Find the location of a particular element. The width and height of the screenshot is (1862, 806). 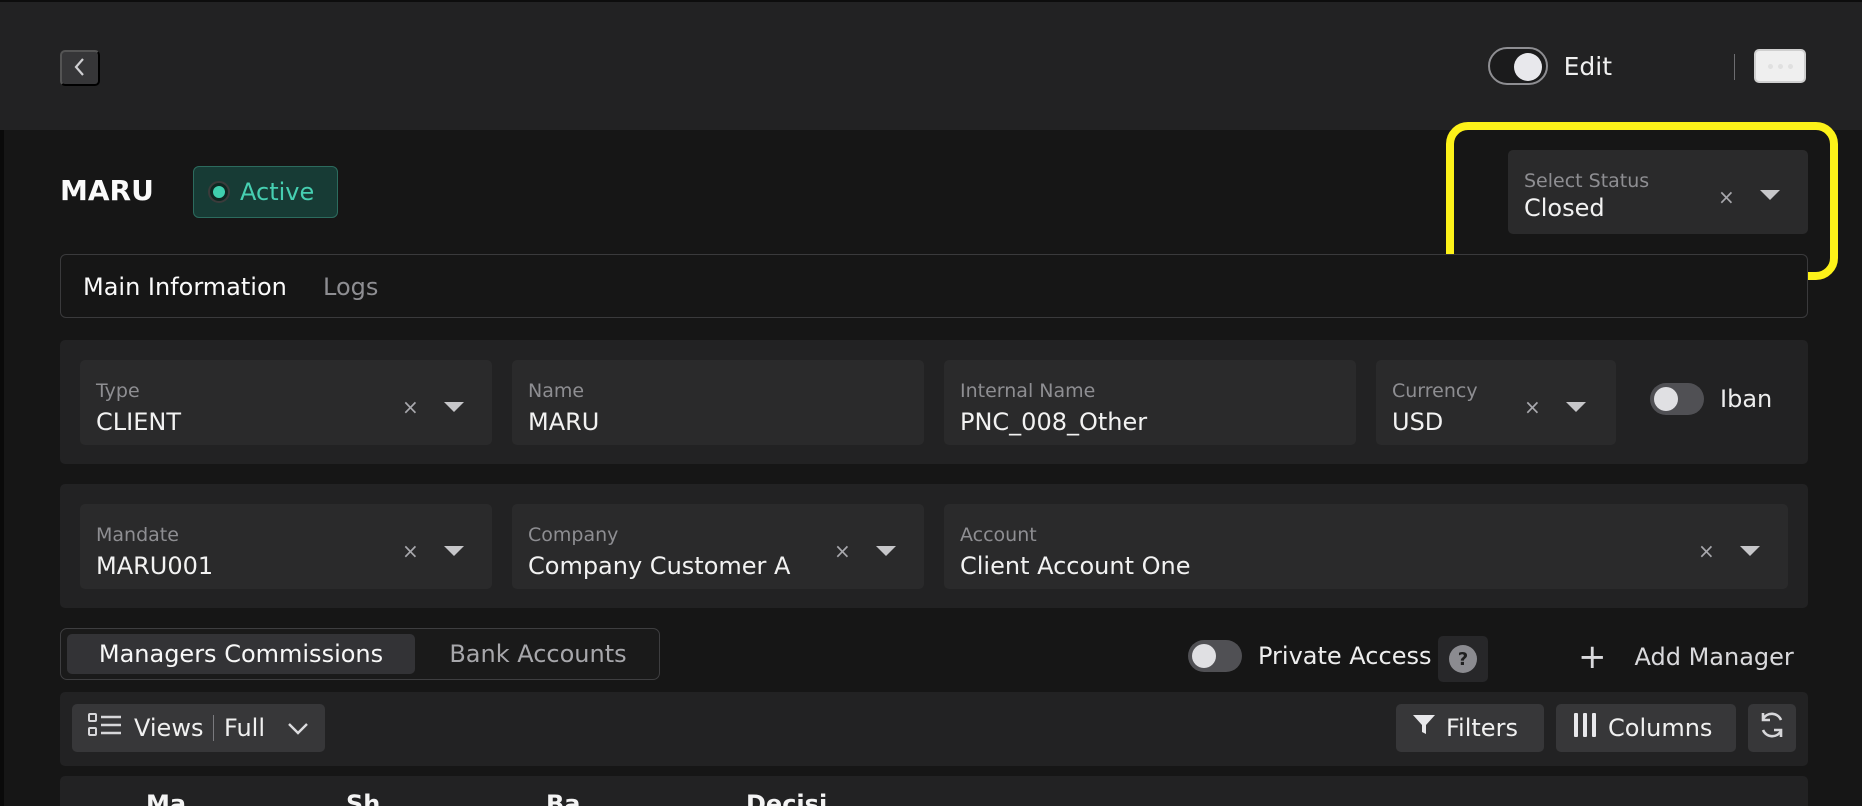

clear-account-icon: × is located at coordinates (1706, 551).